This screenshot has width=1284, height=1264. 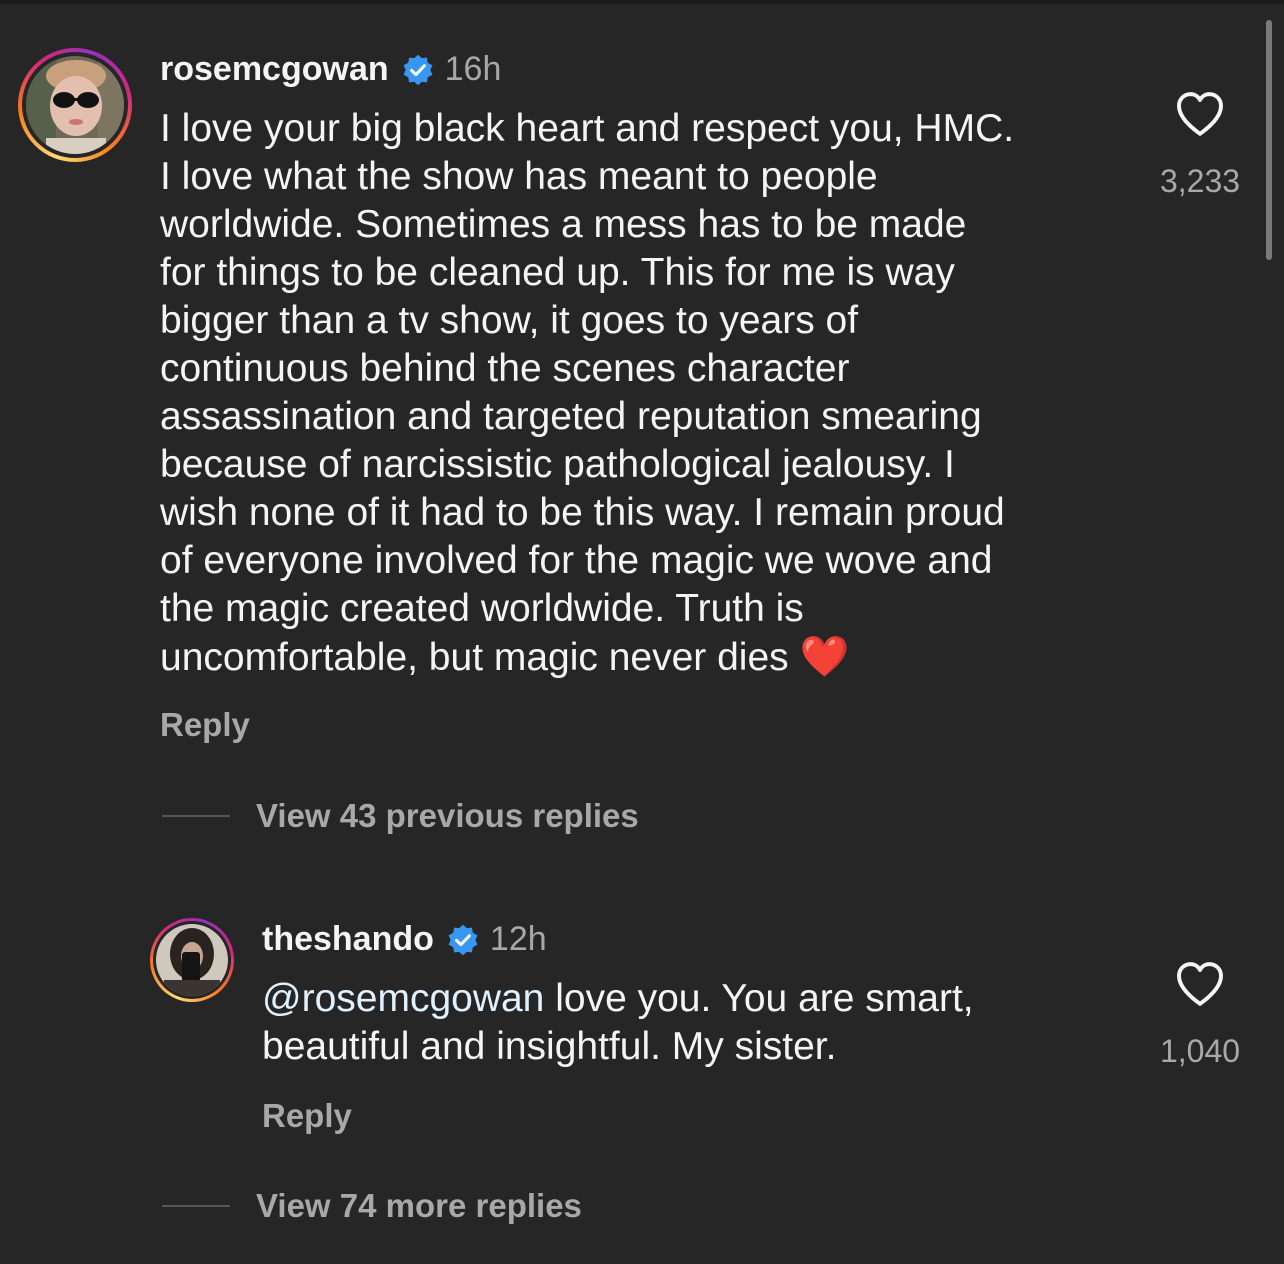 I want to click on comment-line-text: uncomfortable, but magic never dies, so click(x=474, y=657).